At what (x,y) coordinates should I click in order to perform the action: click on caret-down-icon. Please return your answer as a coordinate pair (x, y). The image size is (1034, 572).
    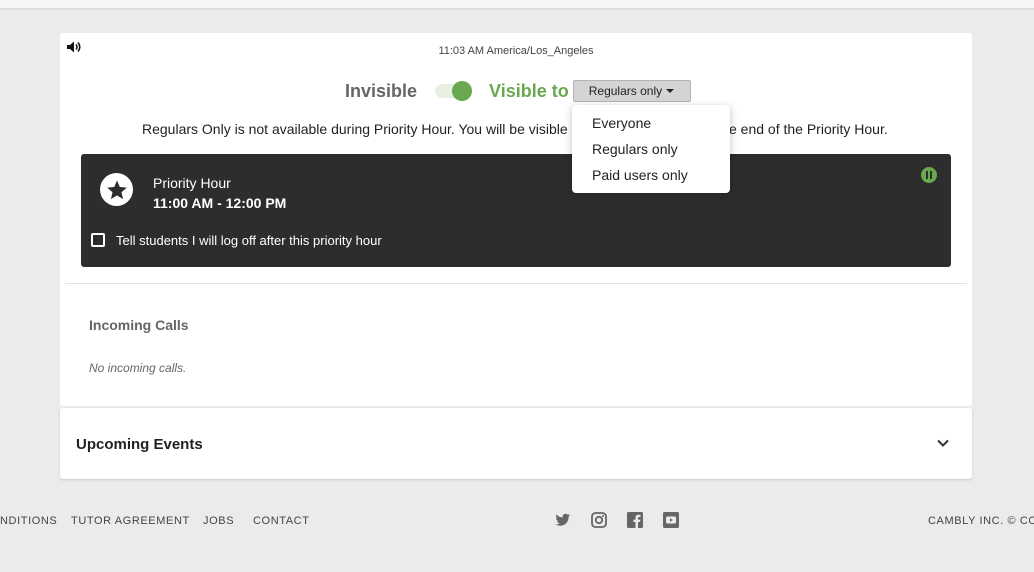
    Looking at the image, I should click on (670, 91).